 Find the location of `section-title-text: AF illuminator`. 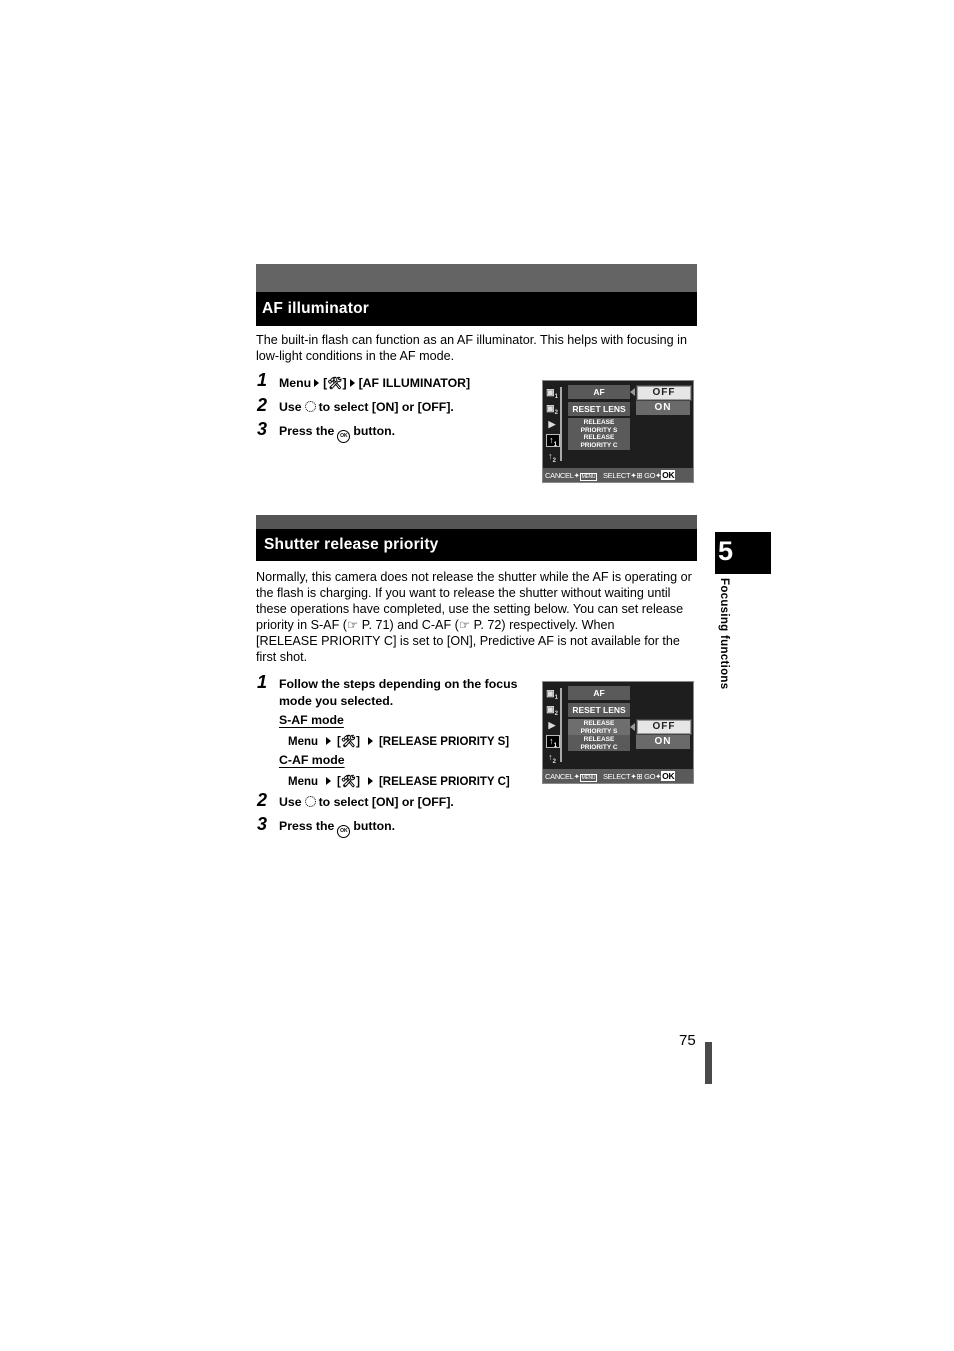

section-title-text: AF illuminator is located at coordinates (315, 308).